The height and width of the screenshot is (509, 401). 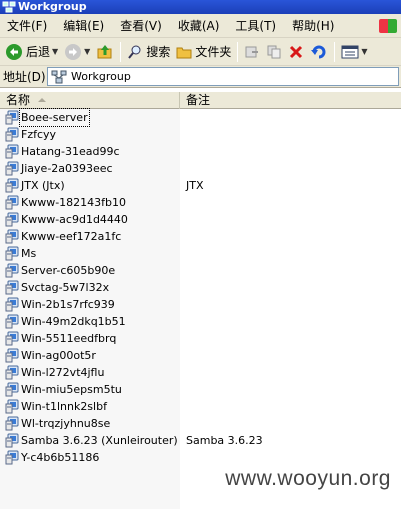 I want to click on list-item: Hatang-31ead99c, so click(x=200, y=151).